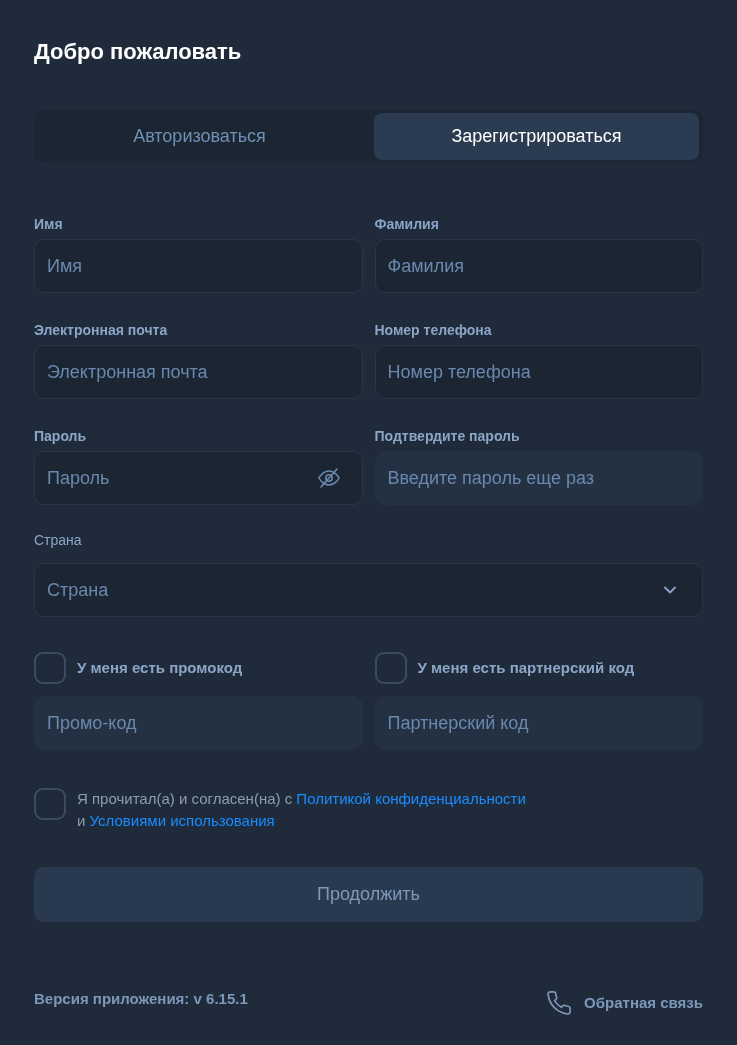  What do you see at coordinates (60, 436) in the screenshot?
I see `field-label: Пароль` at bounding box center [60, 436].